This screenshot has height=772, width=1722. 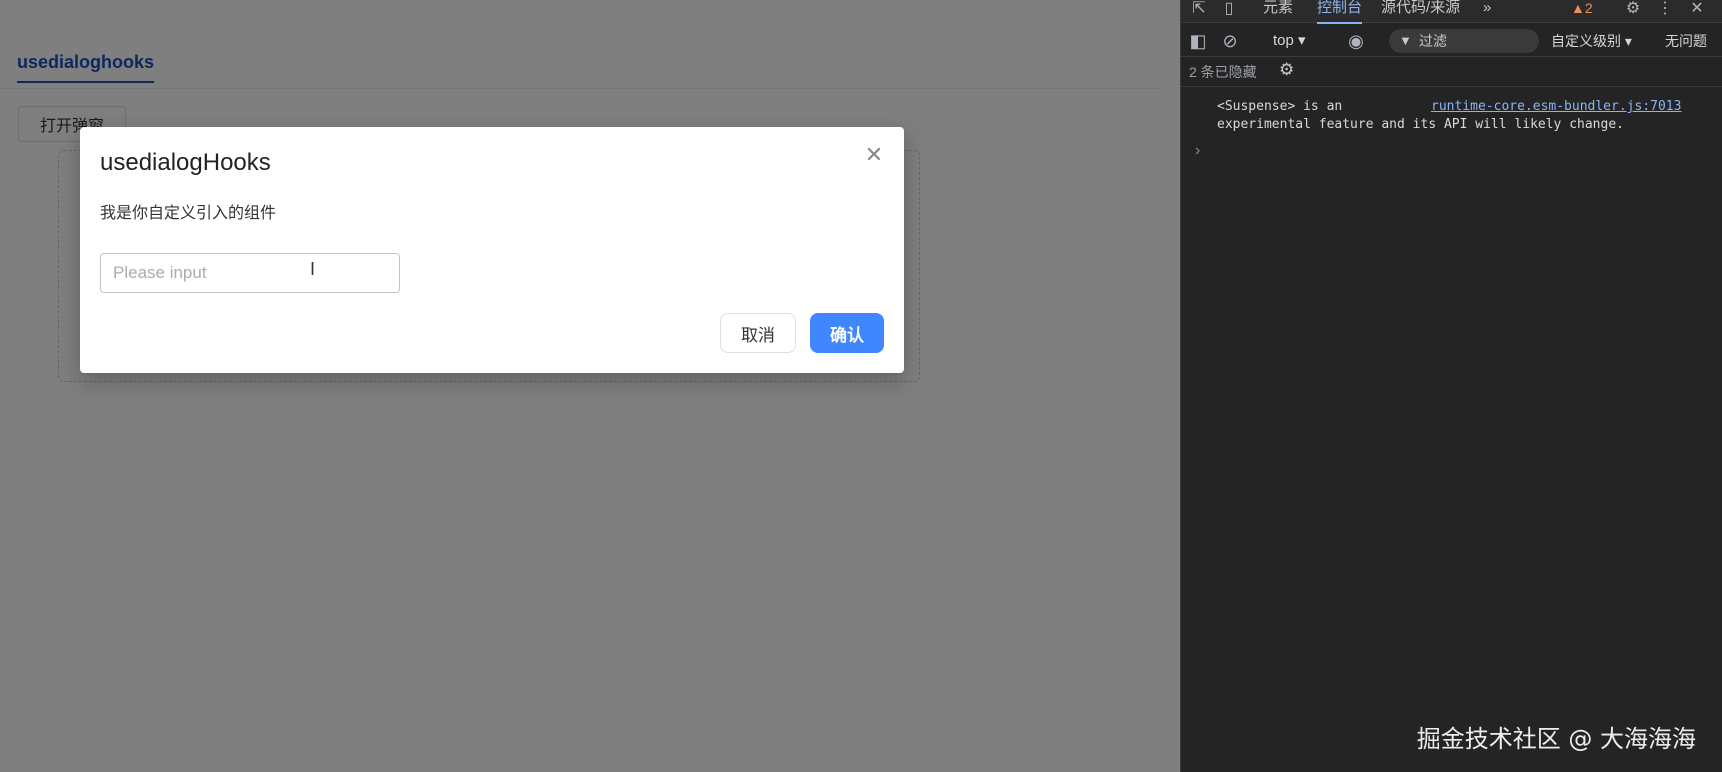 I want to click on filter-placeholder: 过滤, so click(x=1433, y=41).